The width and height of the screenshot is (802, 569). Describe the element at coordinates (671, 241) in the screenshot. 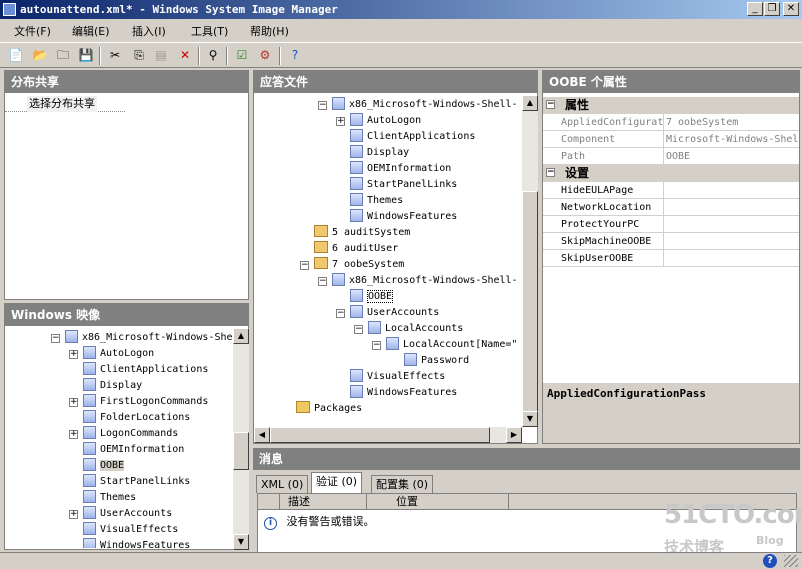

I see `setting-row: SkipMachineOOBE` at that location.